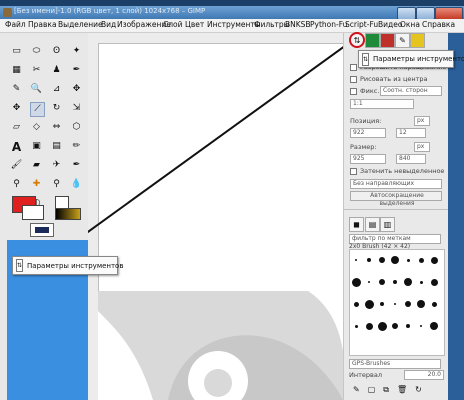 Image resolution: width=464 pixels, height=400 pixels. What do you see at coordinates (402, 40) in the screenshot?
I see `paths-tab-icon: ✎` at bounding box center [402, 40].